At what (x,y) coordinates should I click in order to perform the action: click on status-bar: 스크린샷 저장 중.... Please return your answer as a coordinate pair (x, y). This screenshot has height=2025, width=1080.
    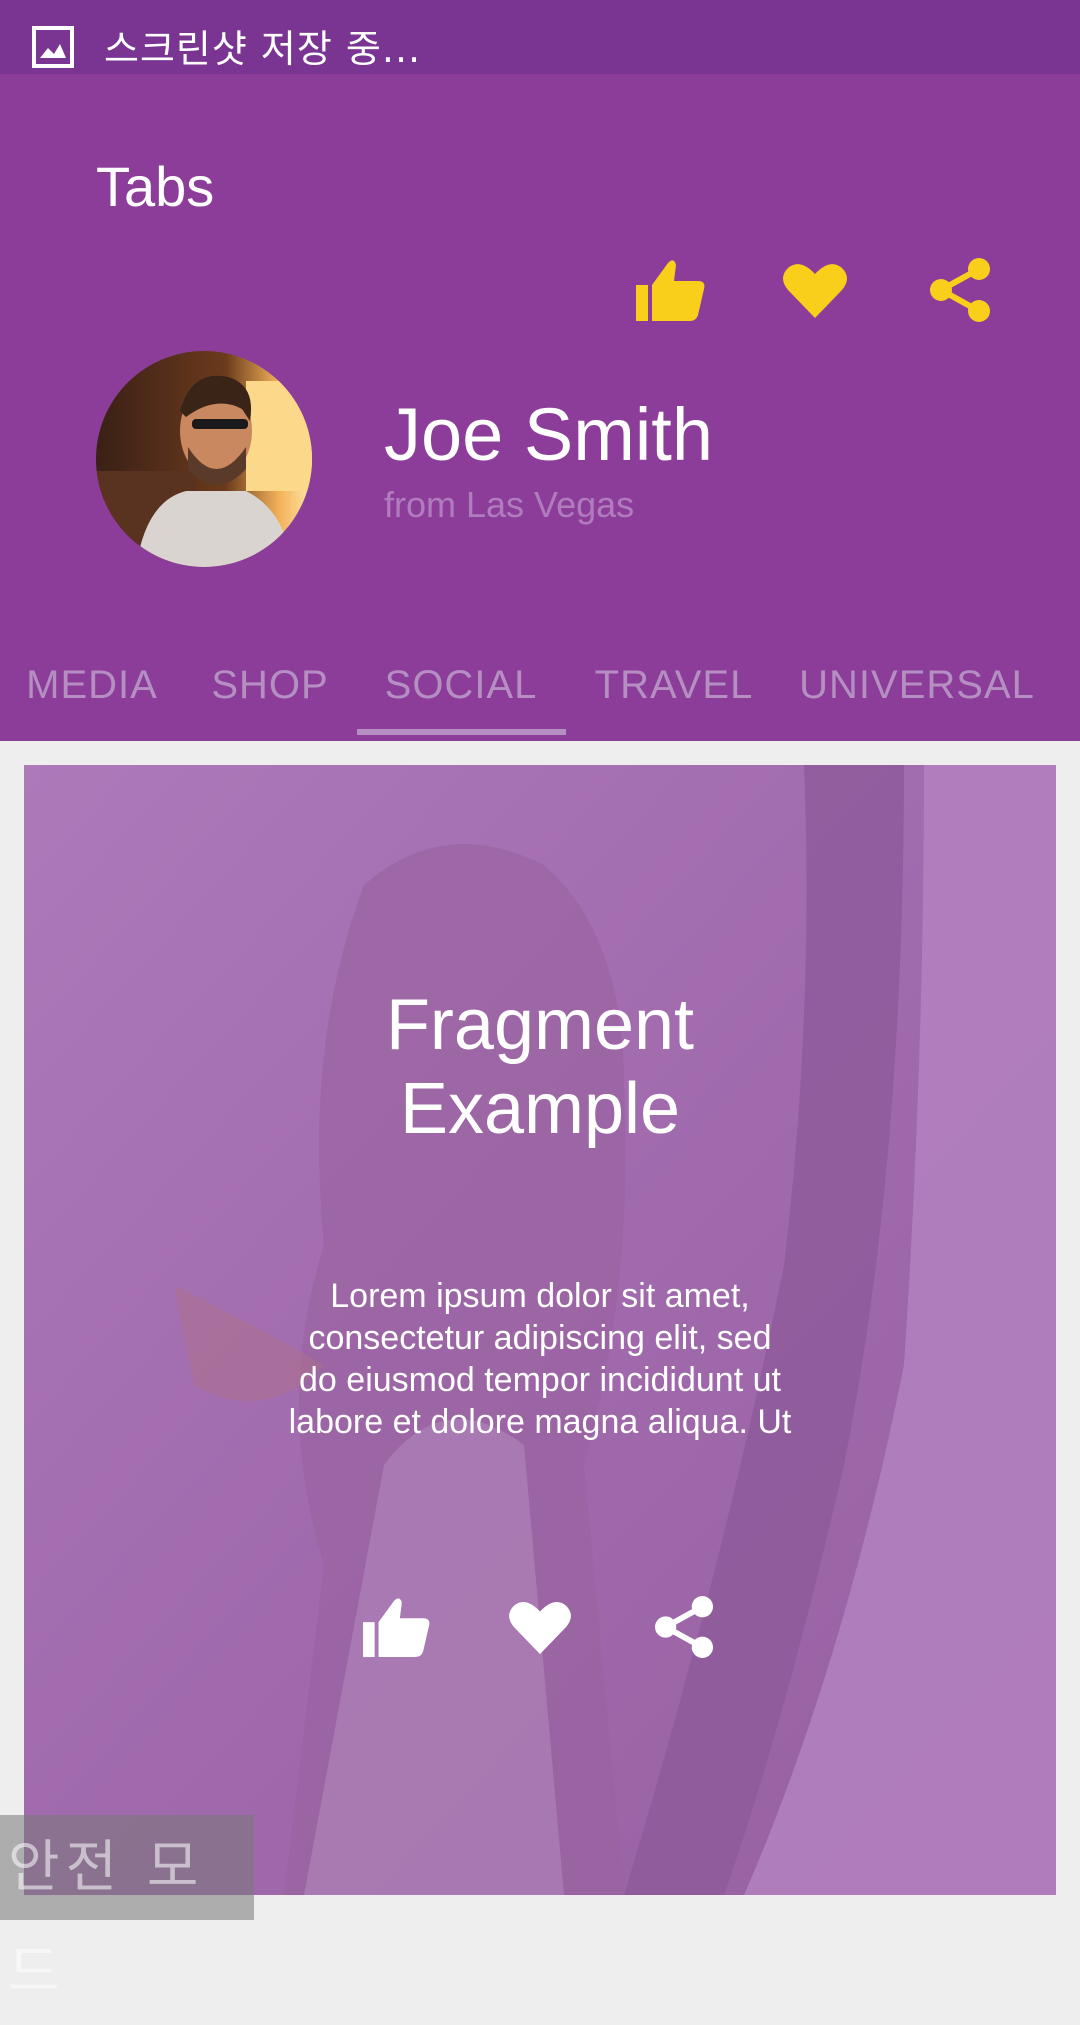
    Looking at the image, I should click on (540, 37).